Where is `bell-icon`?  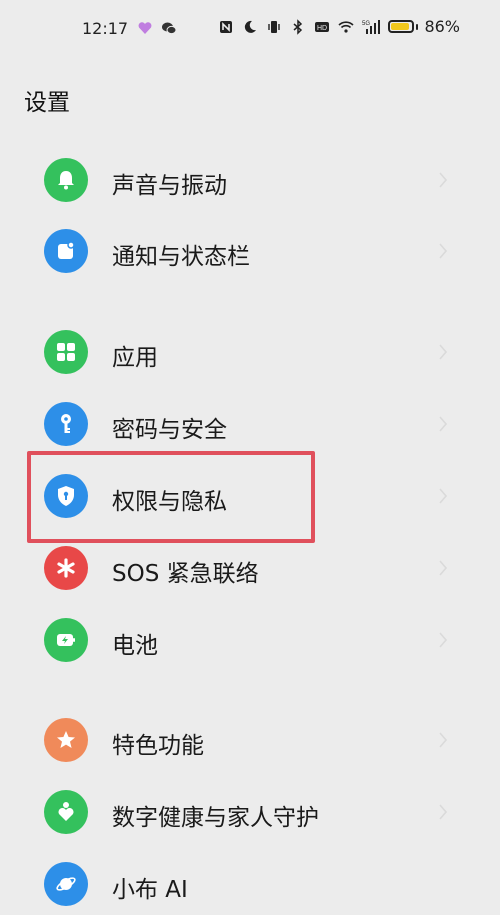 bell-icon is located at coordinates (66, 180).